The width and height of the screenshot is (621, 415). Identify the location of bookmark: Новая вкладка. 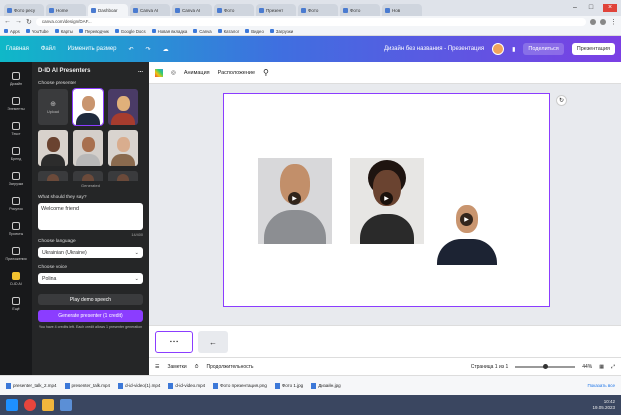
(169, 31).